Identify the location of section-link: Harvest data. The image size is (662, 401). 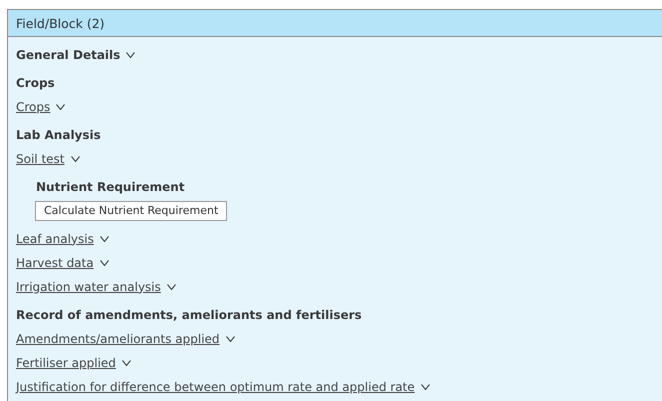
(55, 263).